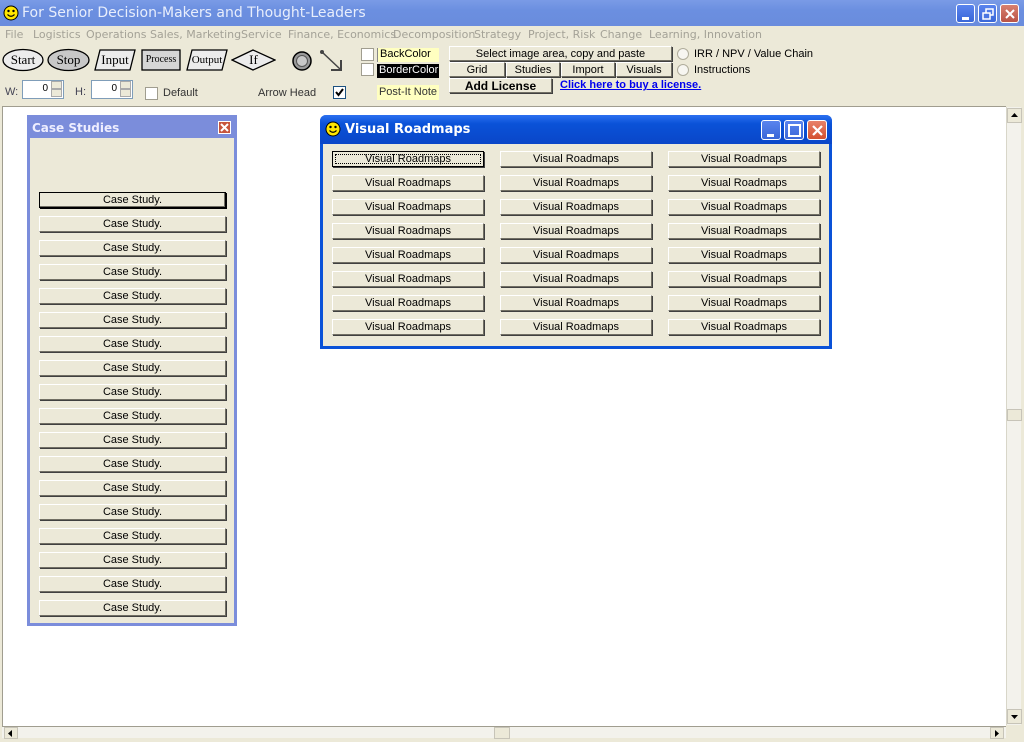 The height and width of the screenshot is (742, 1024). I want to click on minimize-icon, so click(965, 18).